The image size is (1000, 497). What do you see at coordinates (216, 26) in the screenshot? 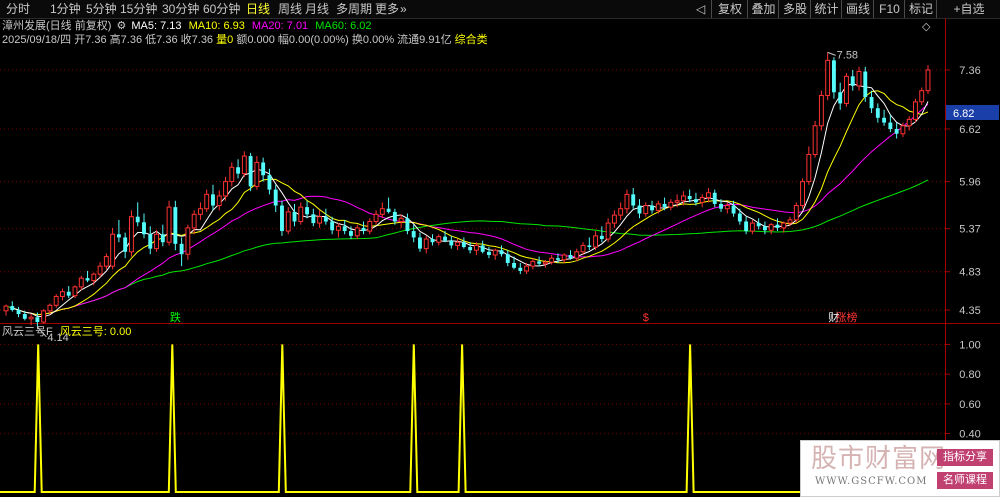
I see `ma10-label: MA10: 6.93` at bounding box center [216, 26].